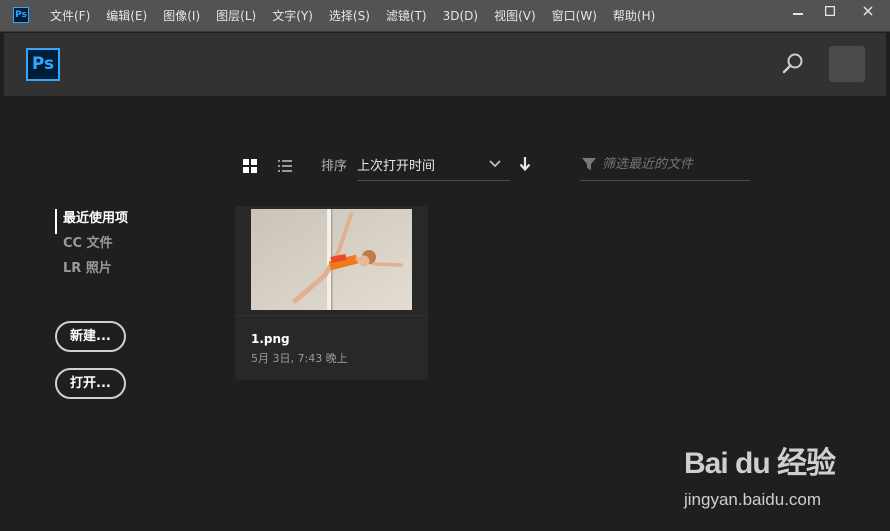 The height and width of the screenshot is (531, 890). I want to click on sort-value: 上次打开时间, so click(396, 166).